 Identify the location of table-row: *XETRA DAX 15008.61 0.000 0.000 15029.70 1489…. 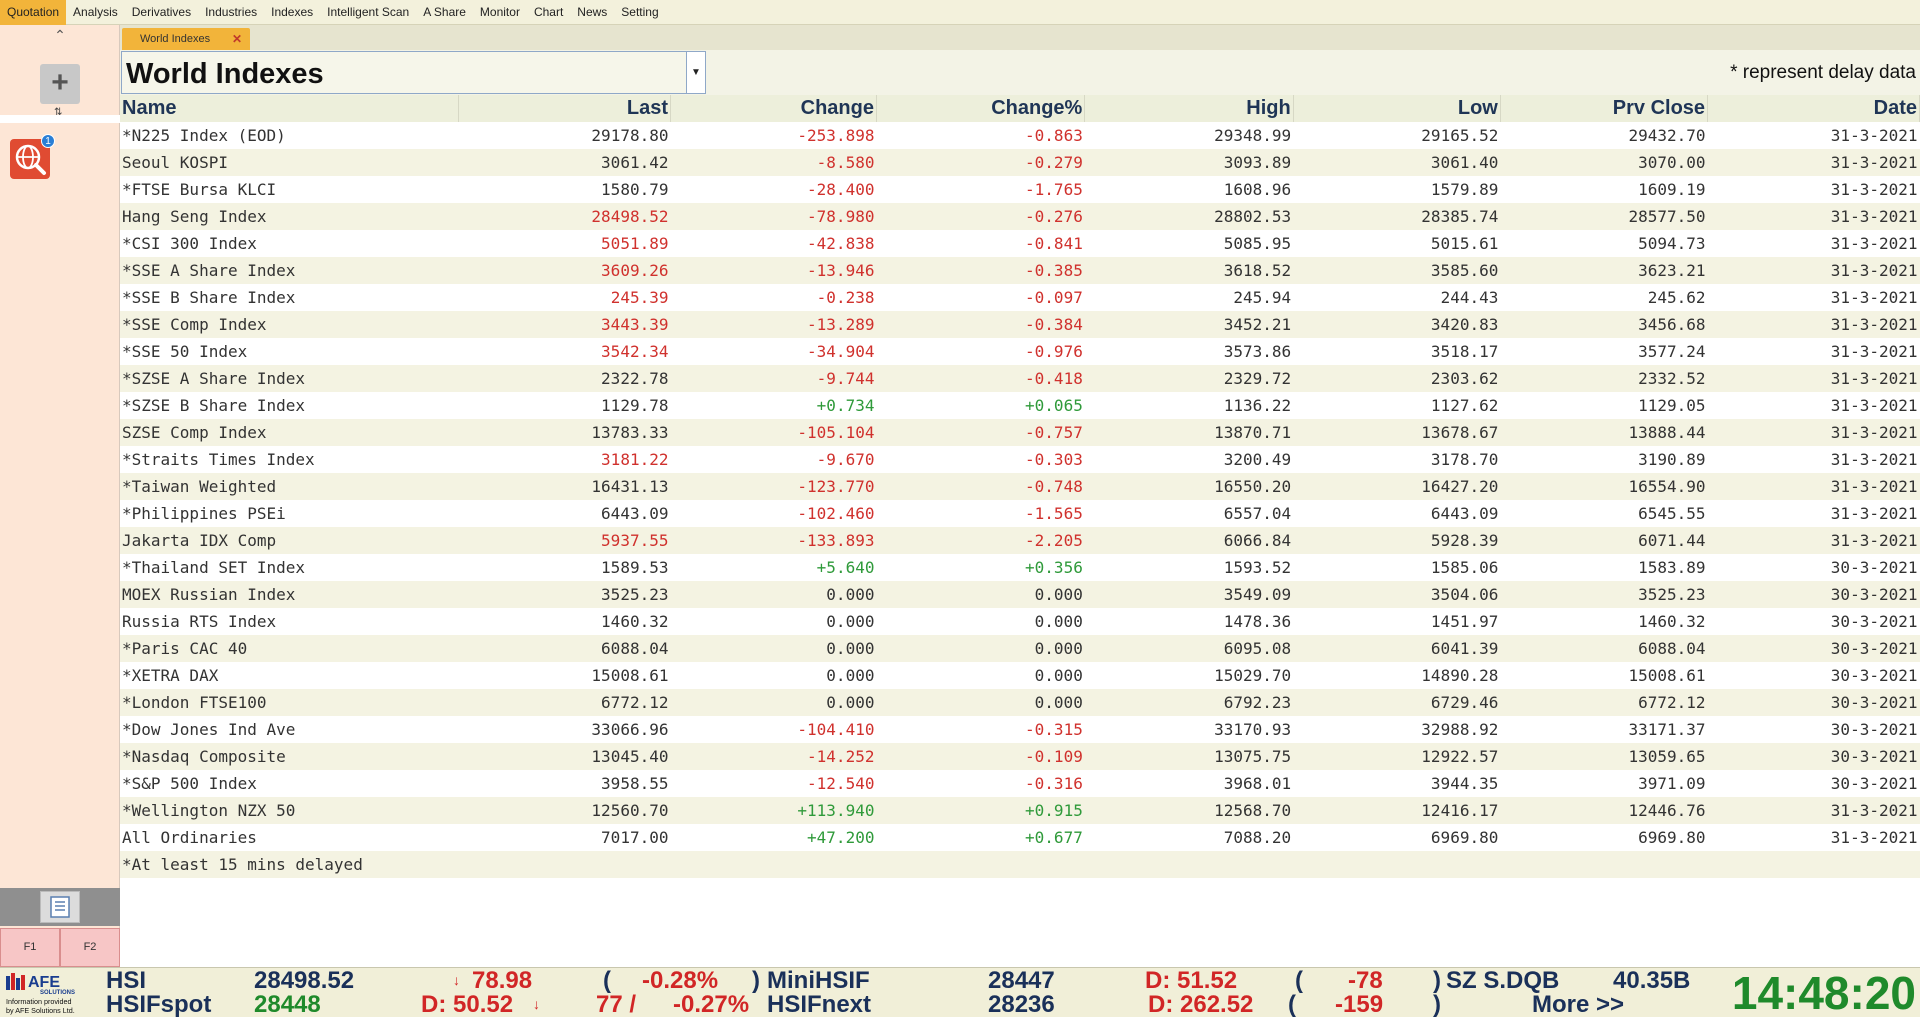
(1020, 675).